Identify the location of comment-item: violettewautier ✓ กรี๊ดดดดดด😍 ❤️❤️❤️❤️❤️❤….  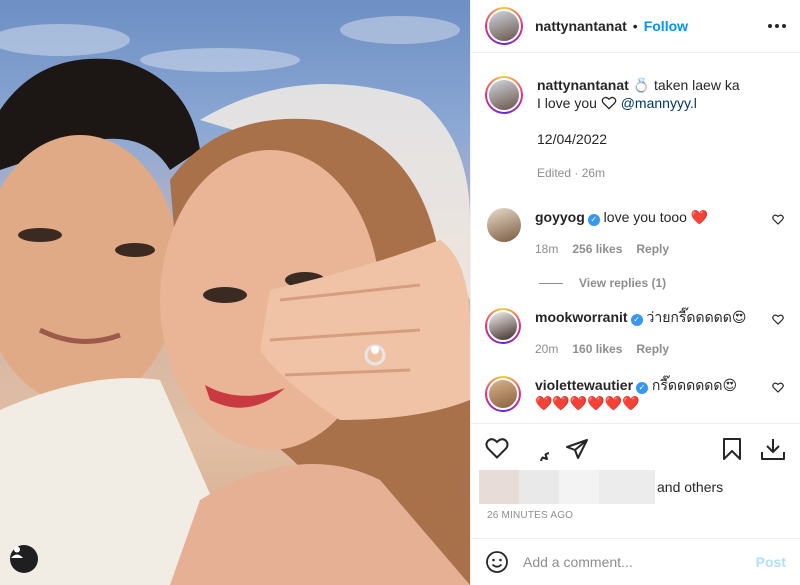
(635, 394).